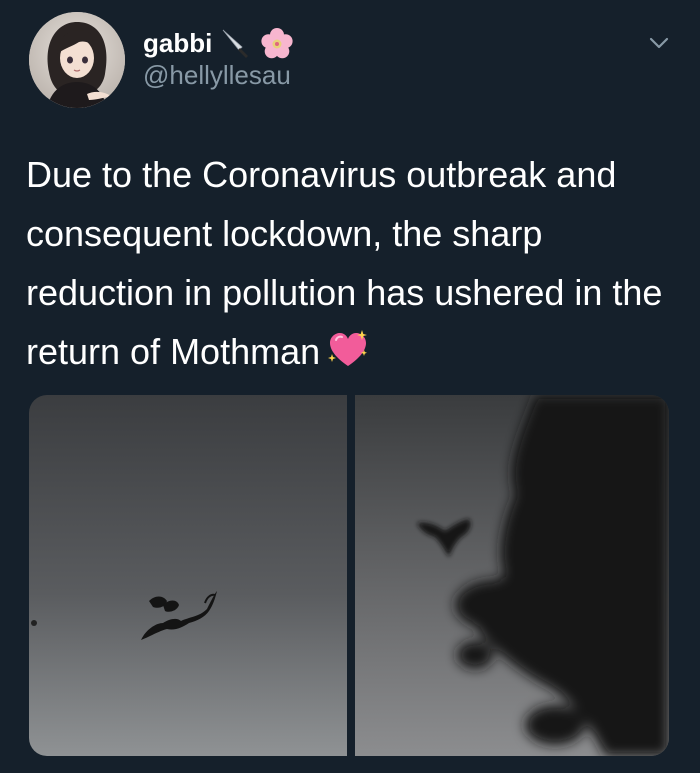 The width and height of the screenshot is (700, 773). Describe the element at coordinates (217, 75) in the screenshot. I see `user-handle: @hellyllesau` at that location.